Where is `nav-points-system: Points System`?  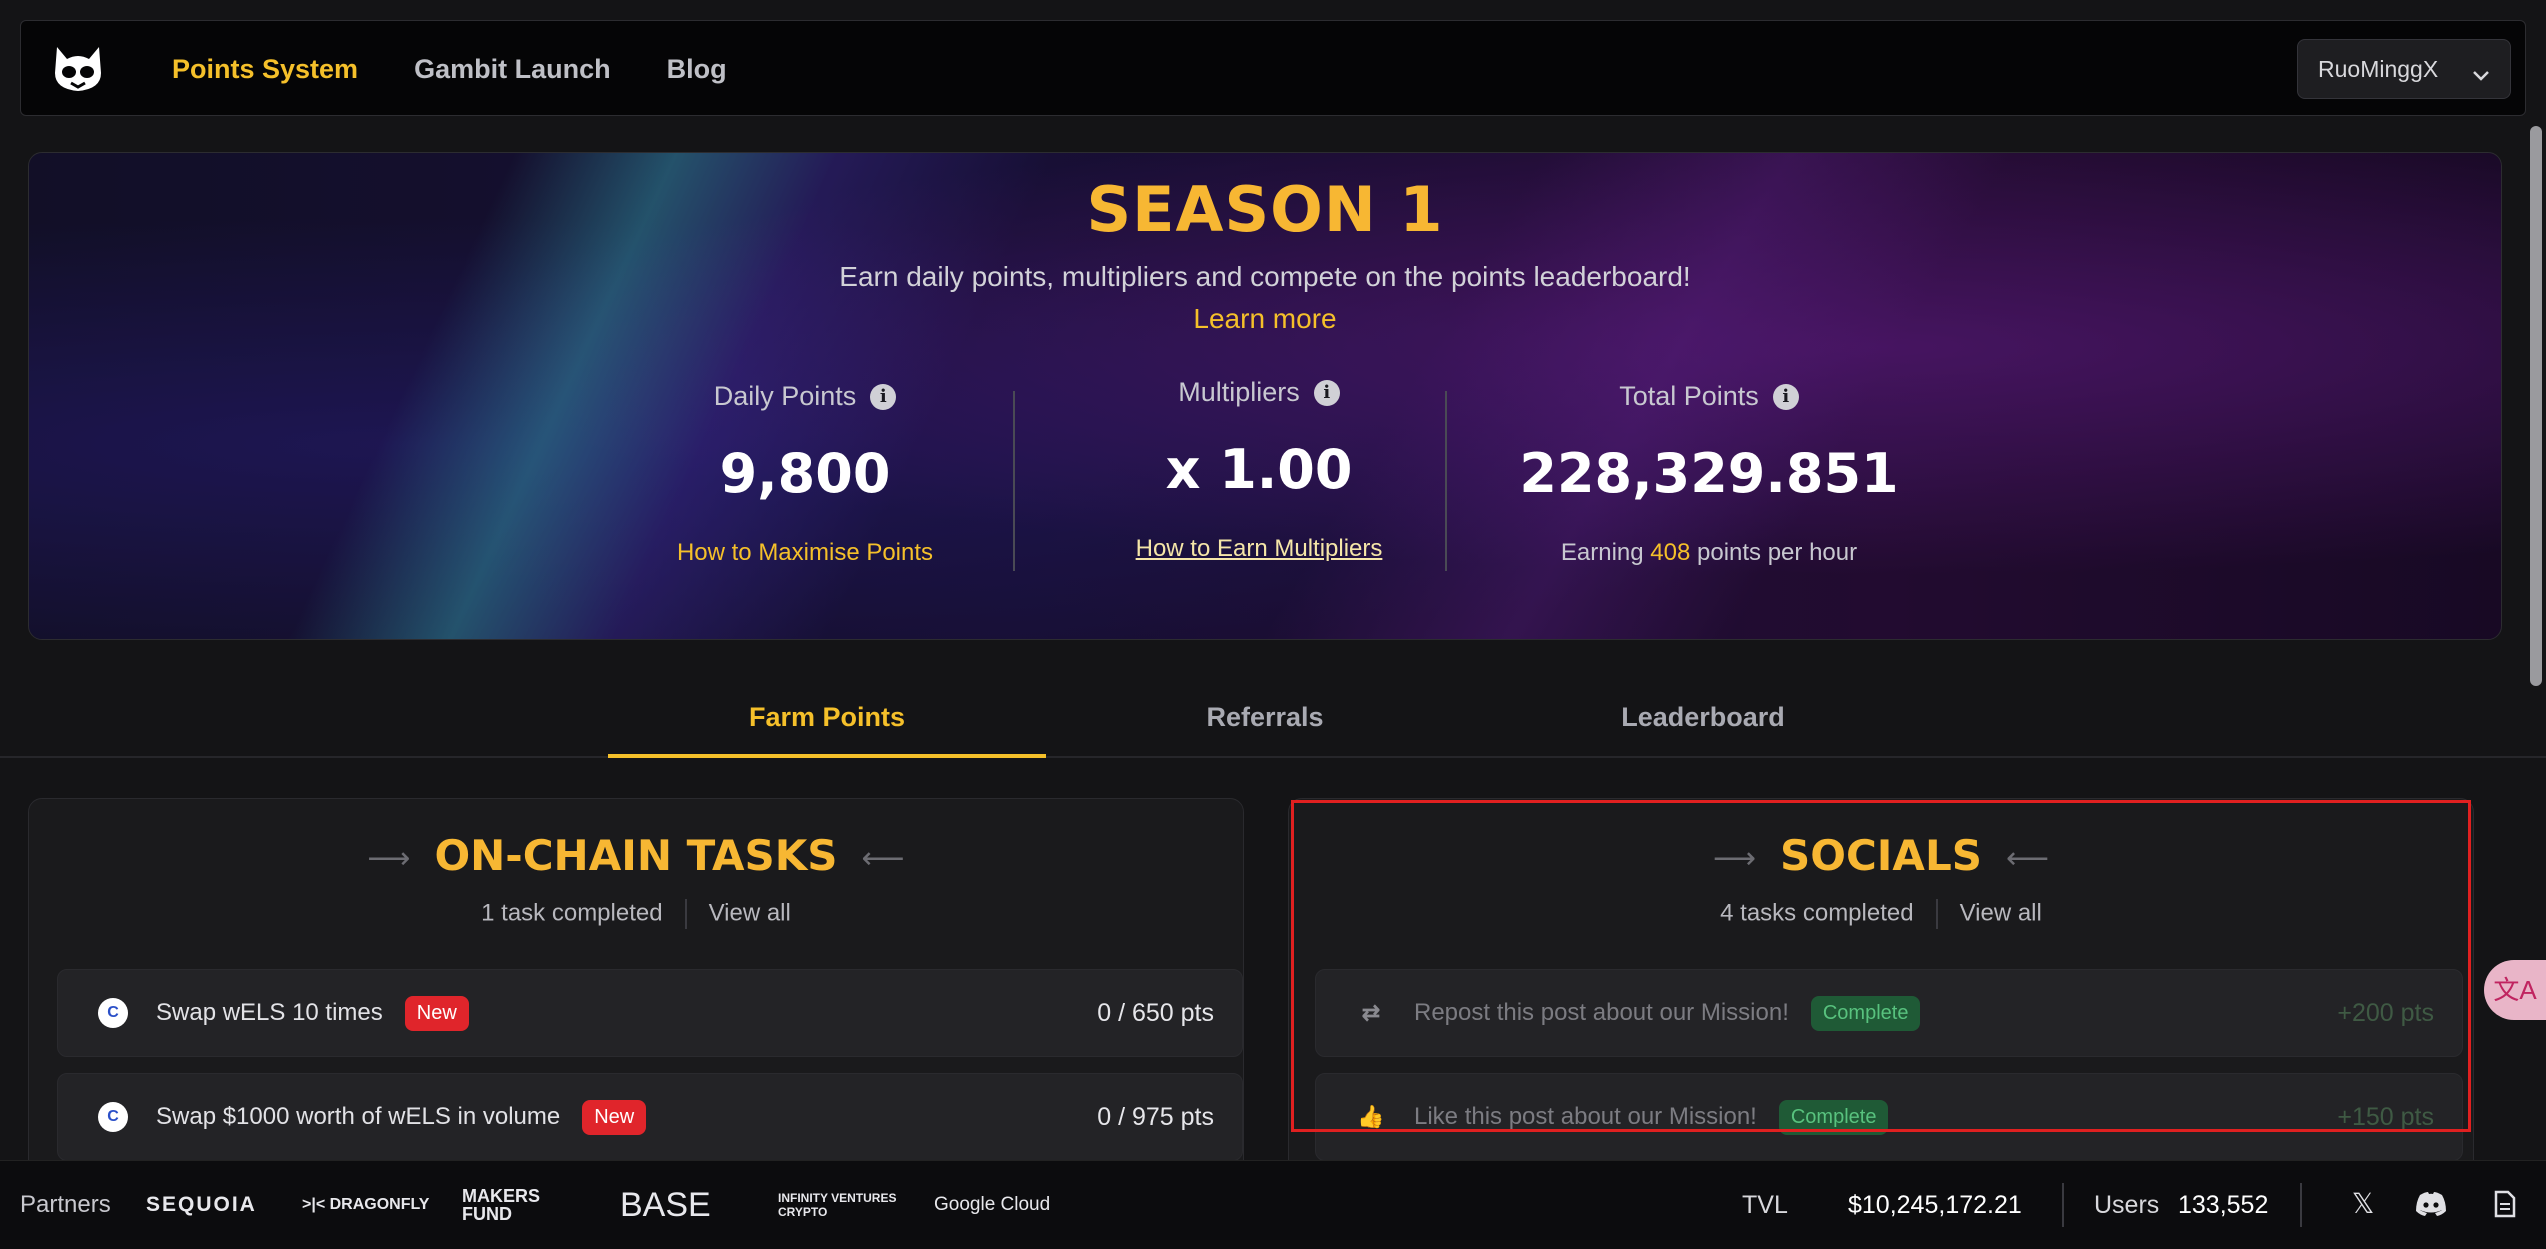 nav-points-system: Points System is located at coordinates (265, 69).